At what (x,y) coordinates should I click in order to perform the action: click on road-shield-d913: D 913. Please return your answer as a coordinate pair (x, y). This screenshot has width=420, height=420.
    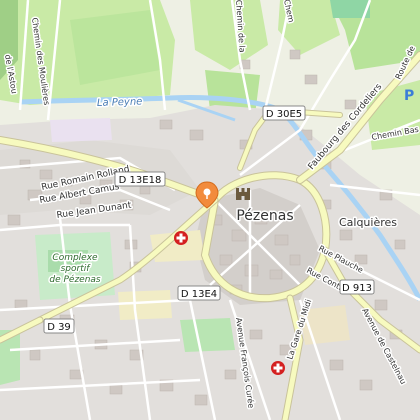
    Looking at the image, I should click on (357, 287).